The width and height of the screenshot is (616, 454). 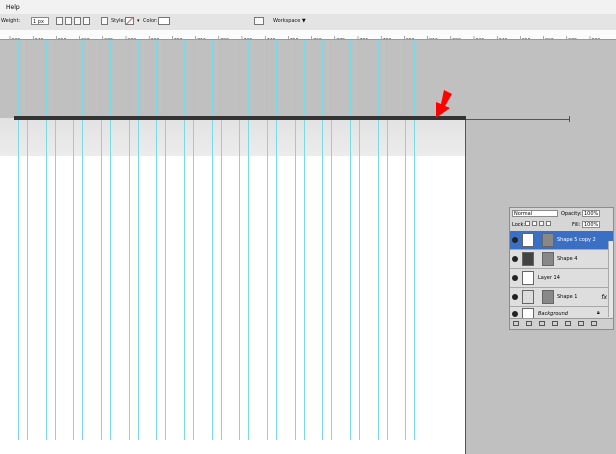 What do you see at coordinates (465, 286) in the screenshot?
I see `document-right-edge` at bounding box center [465, 286].